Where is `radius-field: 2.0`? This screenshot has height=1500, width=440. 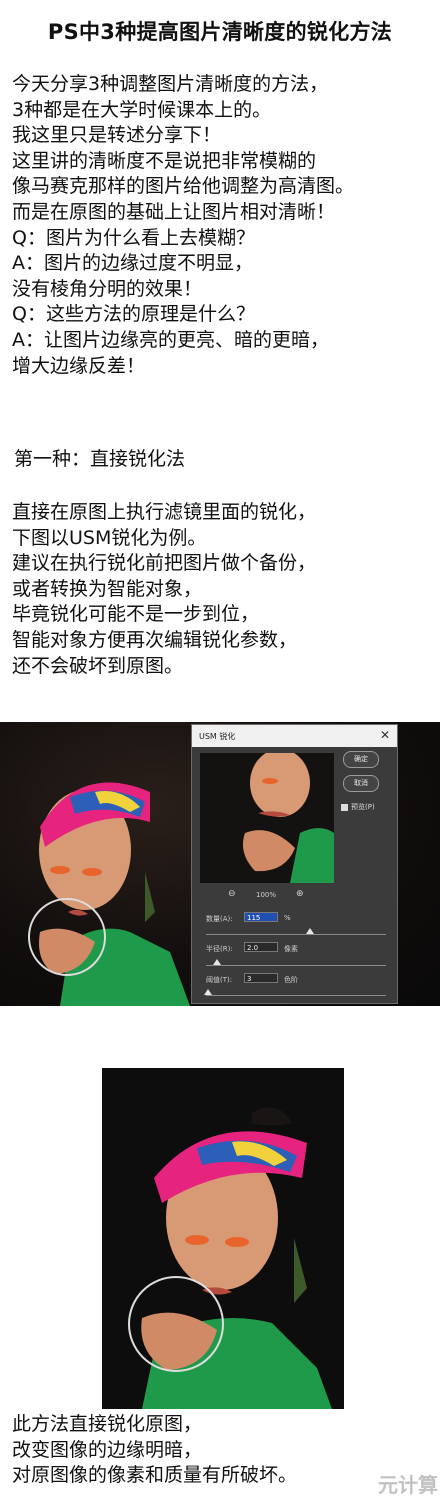 radius-field: 2.0 is located at coordinates (261, 947).